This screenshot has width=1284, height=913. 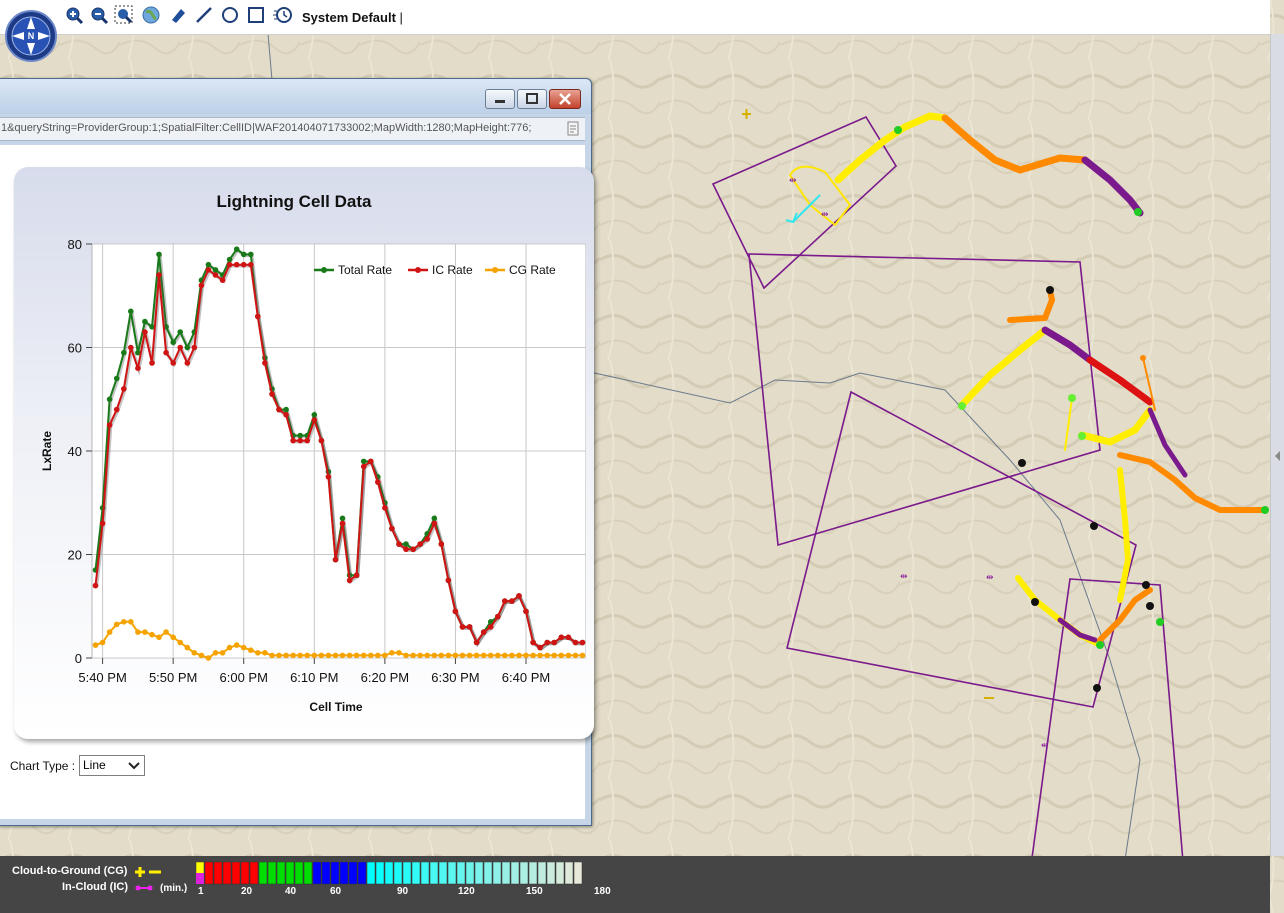 I want to click on zoom-box-icon, so click(x=124, y=15).